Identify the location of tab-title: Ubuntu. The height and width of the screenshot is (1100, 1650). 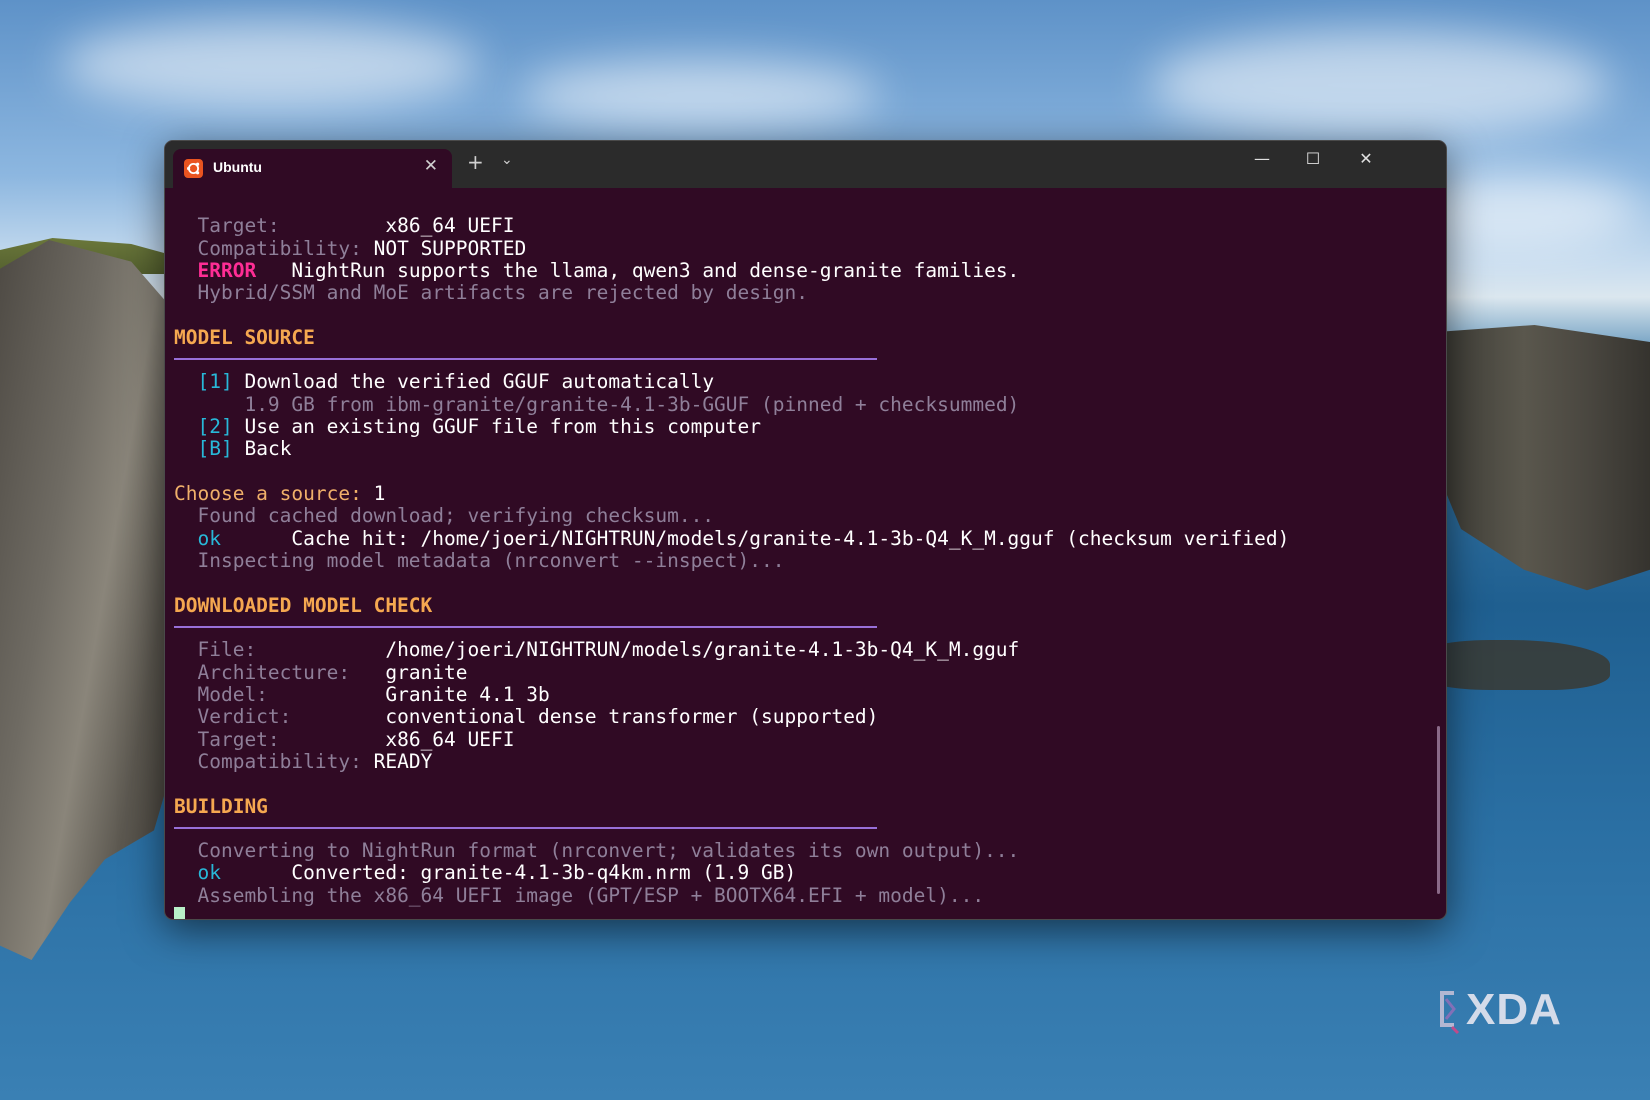
(237, 167).